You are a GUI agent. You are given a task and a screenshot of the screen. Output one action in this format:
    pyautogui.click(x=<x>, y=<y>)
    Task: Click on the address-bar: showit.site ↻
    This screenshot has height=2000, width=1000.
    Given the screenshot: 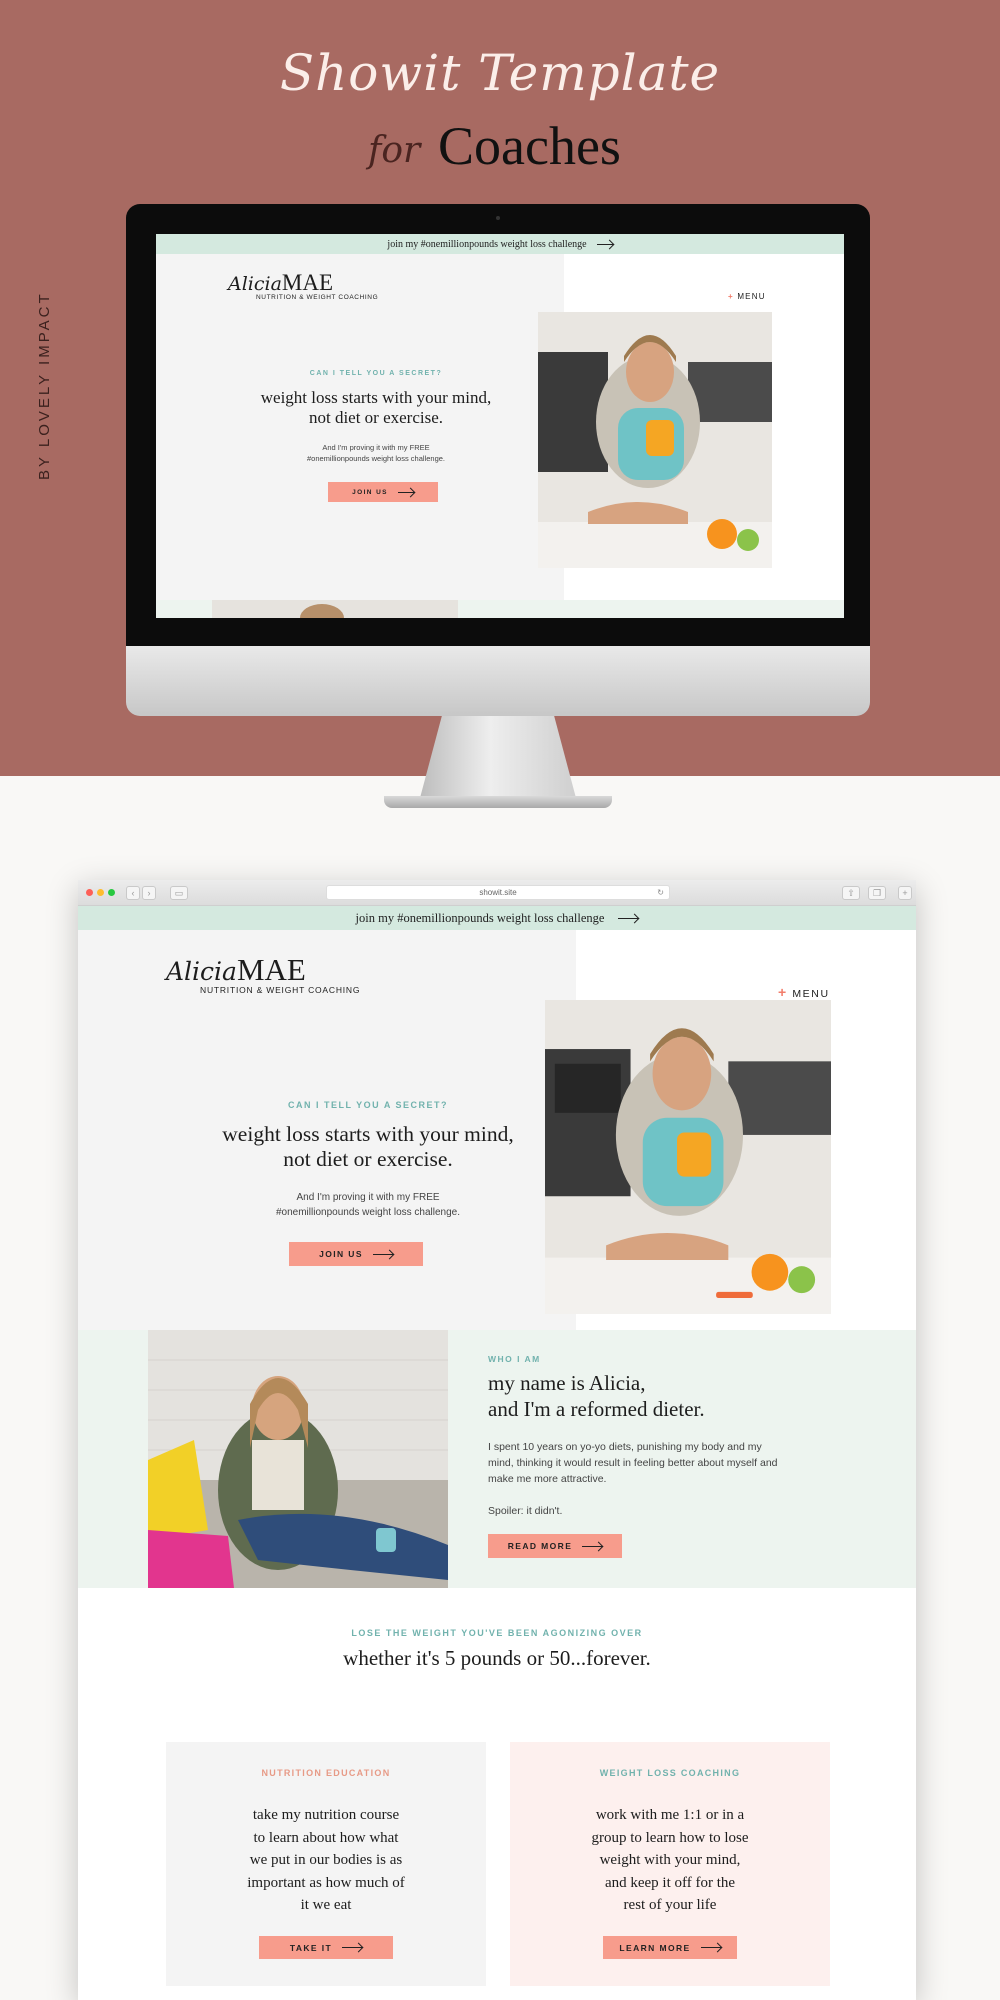 What is the action you would take?
    pyautogui.click(x=498, y=892)
    